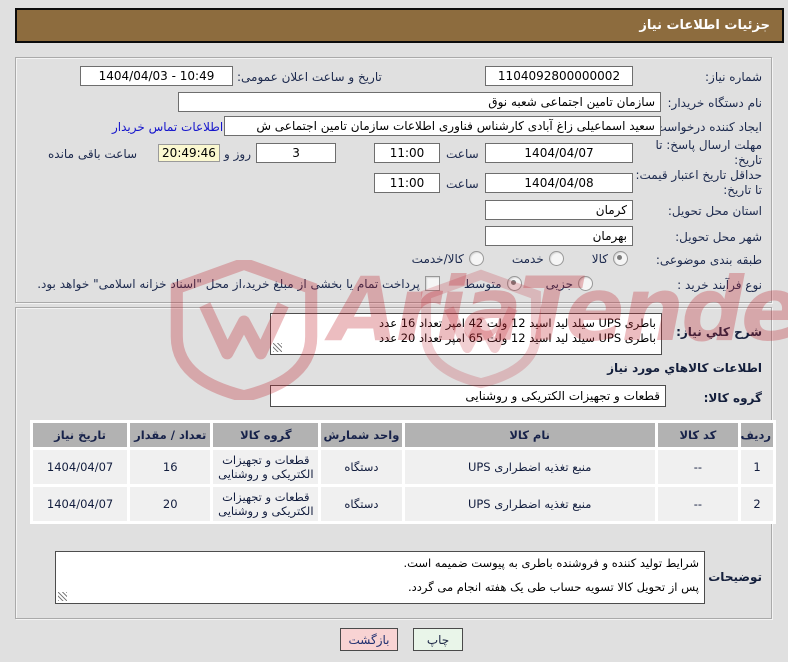  What do you see at coordinates (719, 285) in the screenshot?
I see `process-type-label: نوع فرآیند خرید :` at bounding box center [719, 285].